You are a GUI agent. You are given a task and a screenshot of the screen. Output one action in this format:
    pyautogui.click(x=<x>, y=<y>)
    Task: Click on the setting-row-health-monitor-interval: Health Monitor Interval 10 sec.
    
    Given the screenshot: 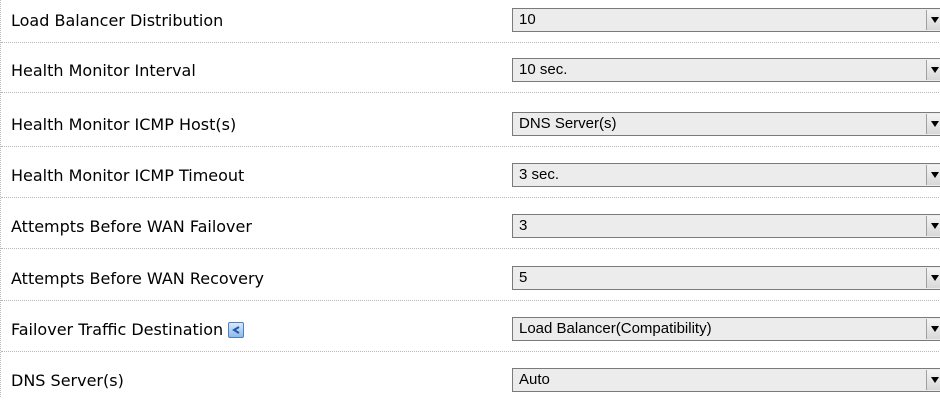 What is the action you would take?
    pyautogui.click(x=470, y=71)
    